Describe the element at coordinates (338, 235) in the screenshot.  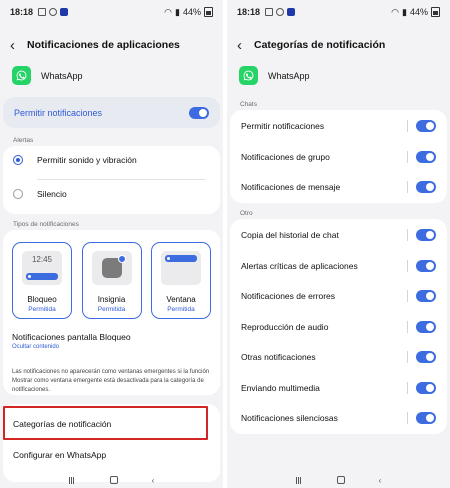
I see `other-category-row: Copia del historial de chat` at that location.